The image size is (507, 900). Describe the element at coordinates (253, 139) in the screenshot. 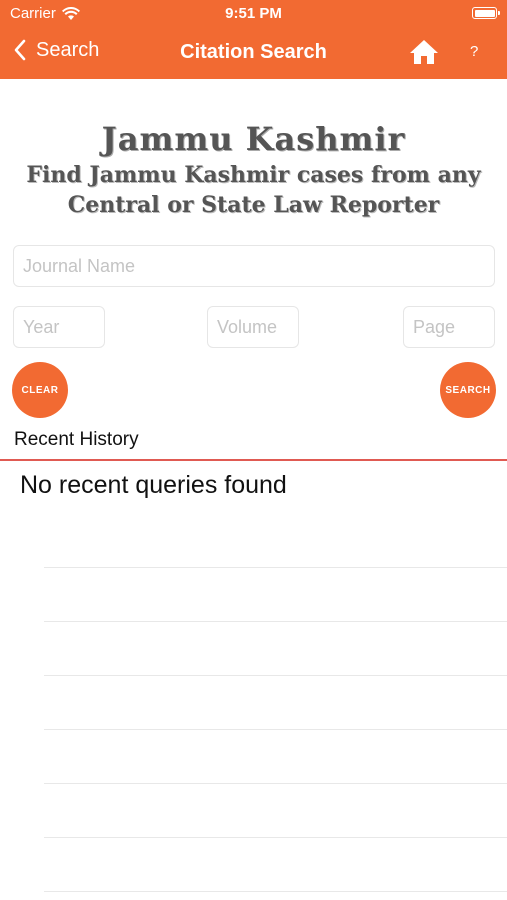

I see `heading-title: Jammu Kashmir` at that location.